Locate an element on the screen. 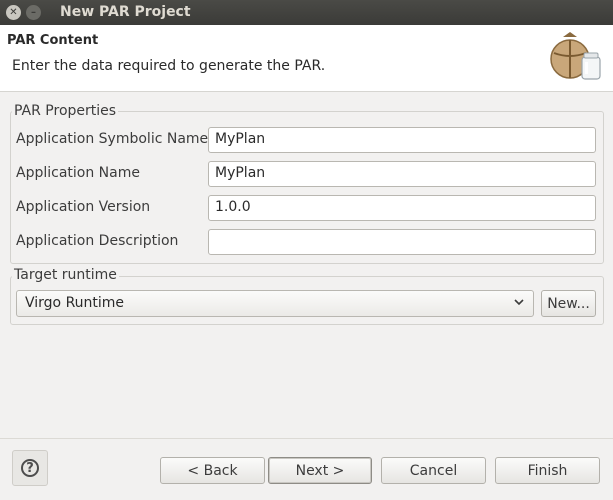  next-button: Next > is located at coordinates (320, 470).